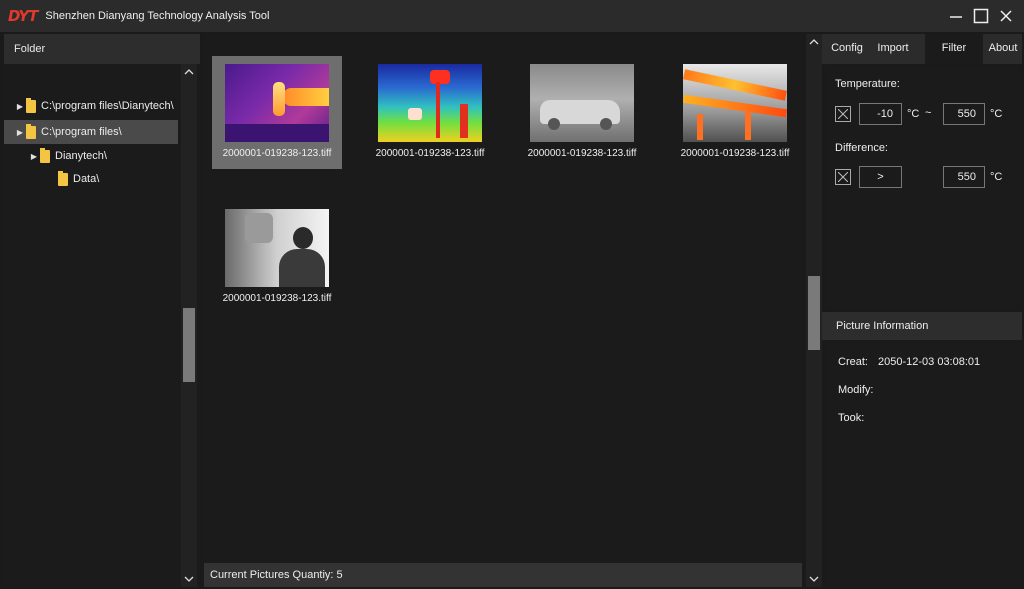 Image resolution: width=1024 pixels, height=589 pixels. I want to click on minimize-button, so click(956, 16).